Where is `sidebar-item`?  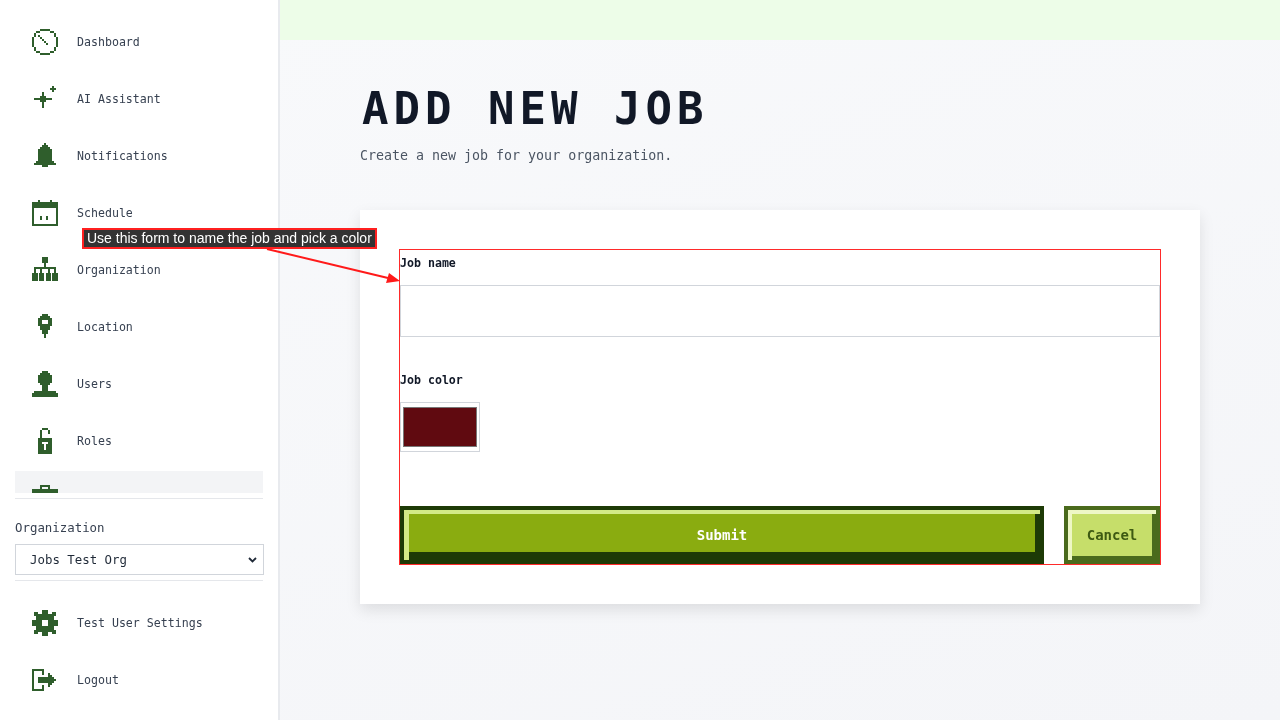
sidebar-item is located at coordinates (139, 482).